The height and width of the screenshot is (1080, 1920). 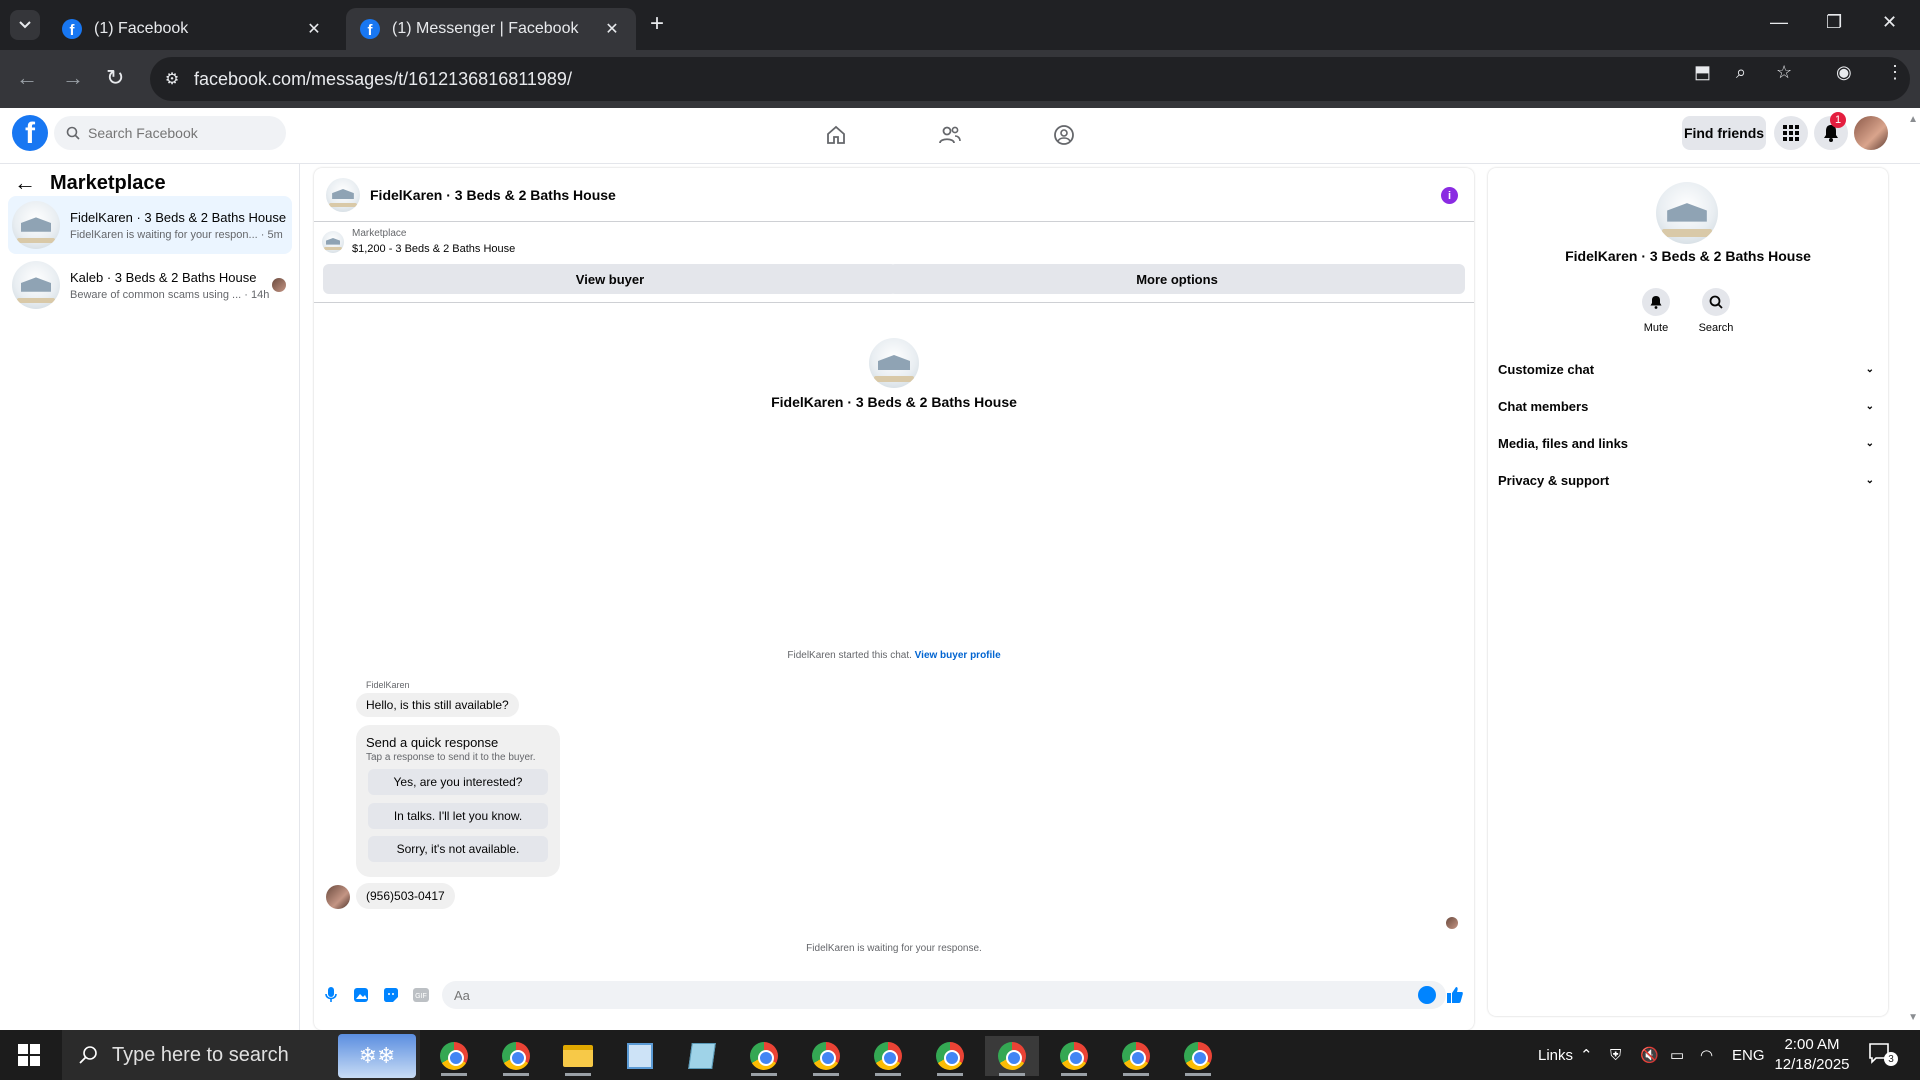 I want to click on tab-search-button, so click(x=25, y=25).